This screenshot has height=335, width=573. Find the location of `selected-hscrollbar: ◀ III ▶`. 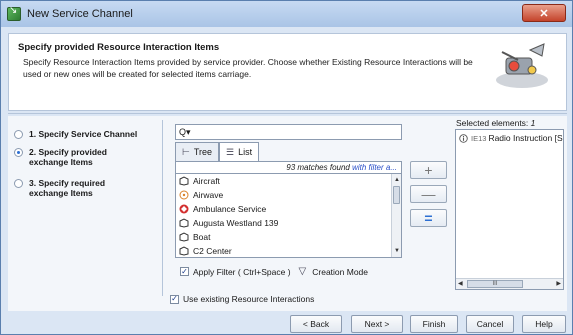

selected-hscrollbar: ◀ III ▶ is located at coordinates (509, 283).